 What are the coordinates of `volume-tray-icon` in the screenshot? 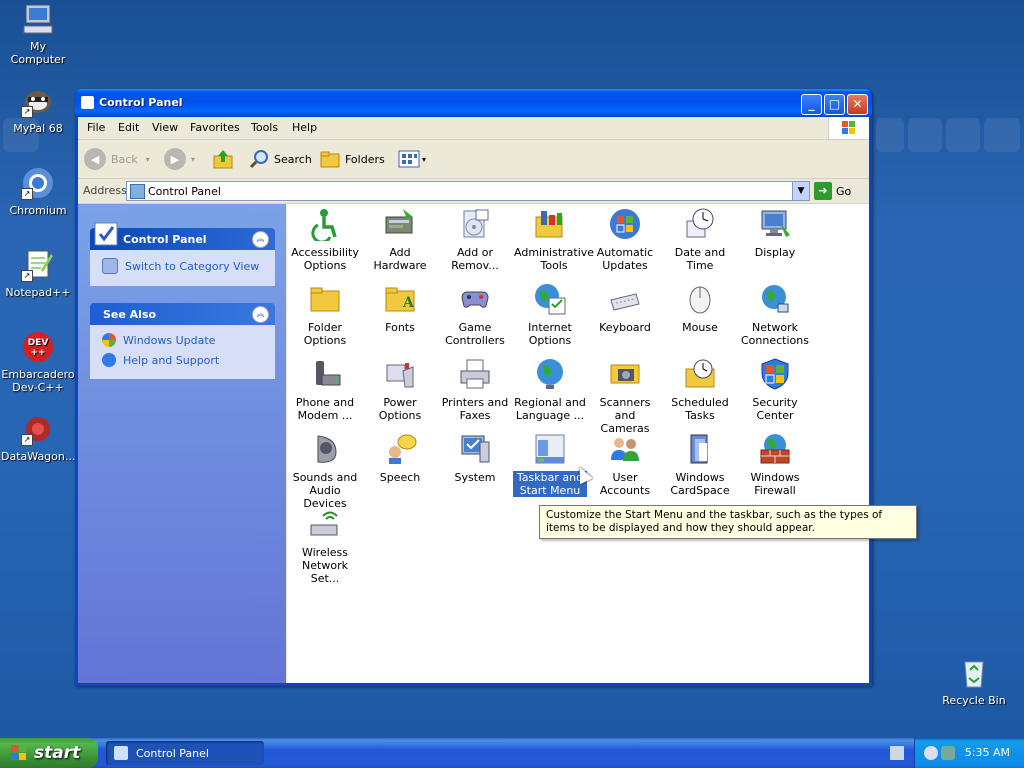 It's located at (948, 753).